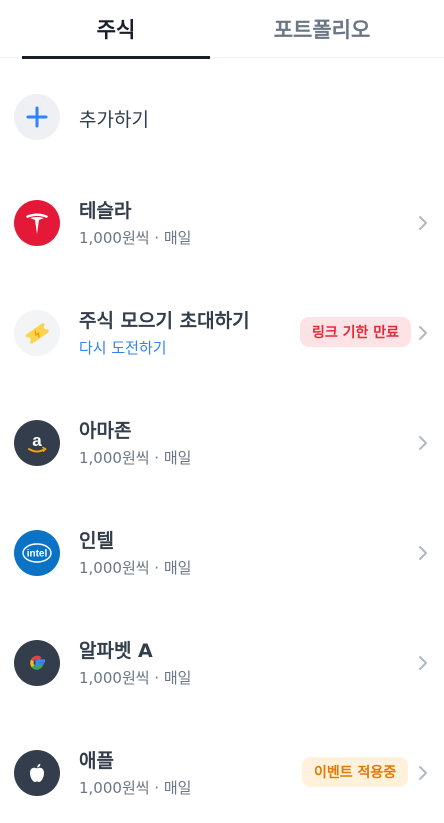  Describe the element at coordinates (222, 773) in the screenshot. I see `list-item-apple: 애플 1,000원씩 · 매일 이벤트 적용중` at that location.